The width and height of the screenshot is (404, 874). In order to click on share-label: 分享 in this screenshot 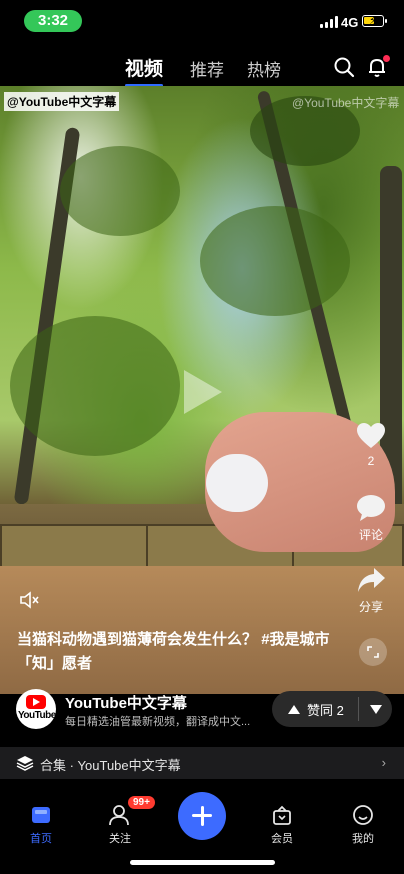, I will do `click(370, 607)`.